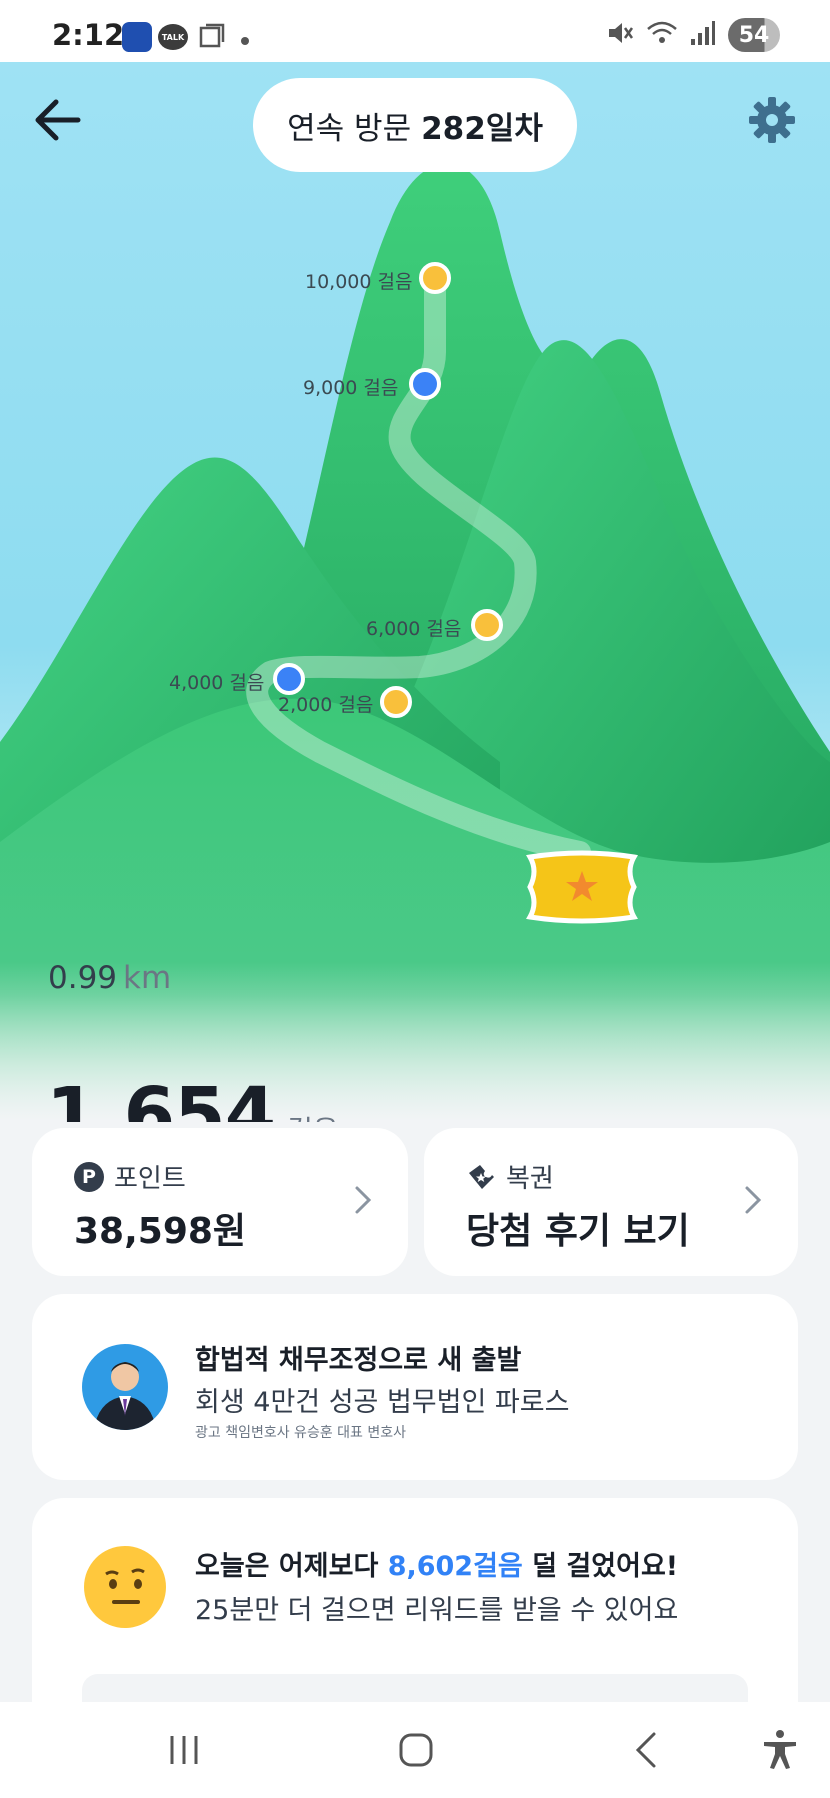 This screenshot has height=1798, width=830. What do you see at coordinates (125, 1587) in the screenshot?
I see `thinking-face-icon` at bounding box center [125, 1587].